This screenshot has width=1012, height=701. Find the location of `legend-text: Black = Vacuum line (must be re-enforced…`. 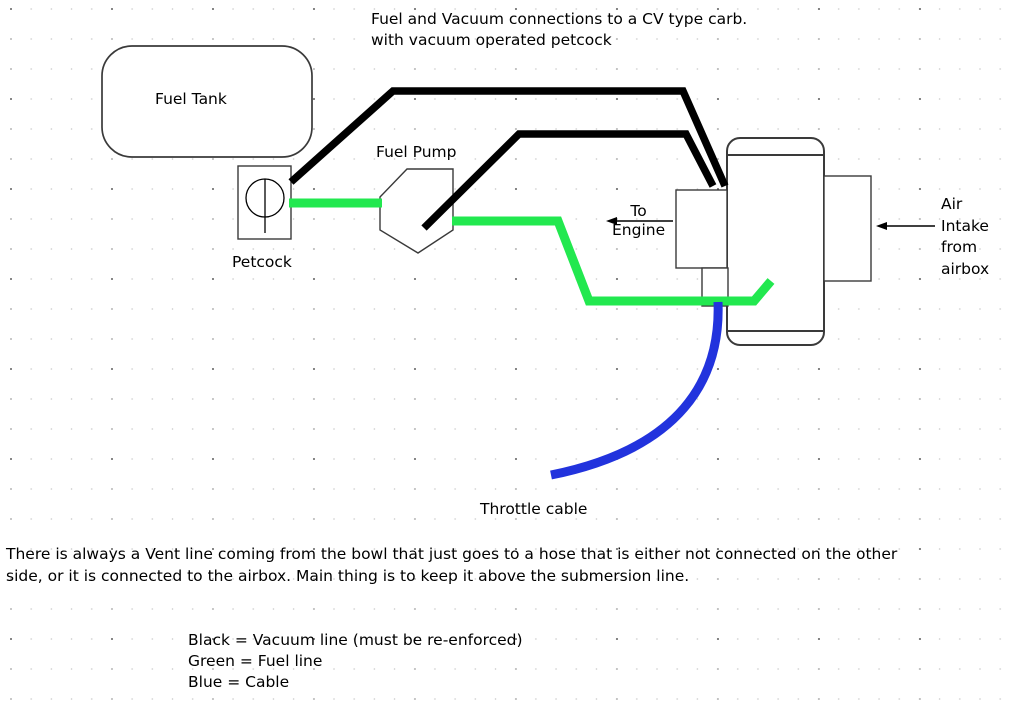

legend-text: Black = Vacuum line (must be re-enforced… is located at coordinates (355, 661).